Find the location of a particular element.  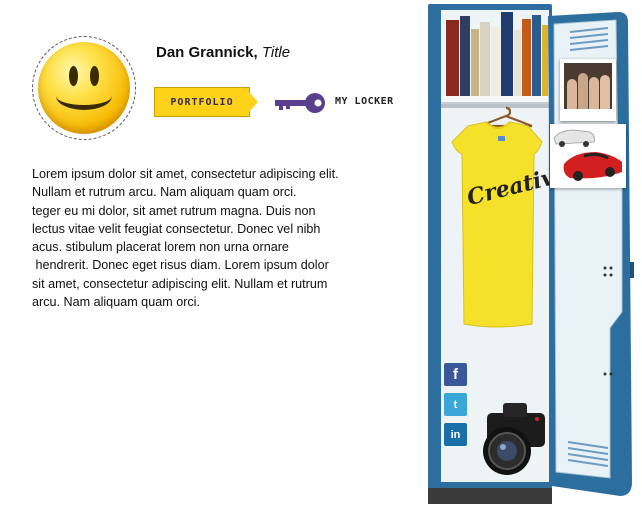

twitter-icon: t is located at coordinates (455, 404).